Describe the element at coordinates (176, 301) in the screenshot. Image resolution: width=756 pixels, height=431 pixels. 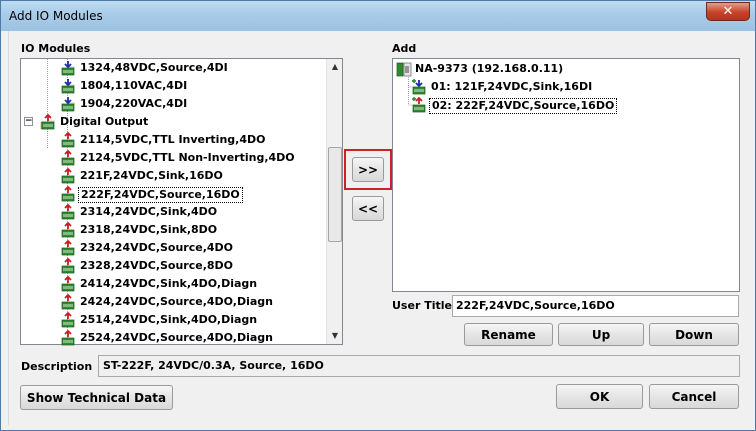
I see `io-module-label: 2424,24VDC,Source,4DO,Diagn` at that location.